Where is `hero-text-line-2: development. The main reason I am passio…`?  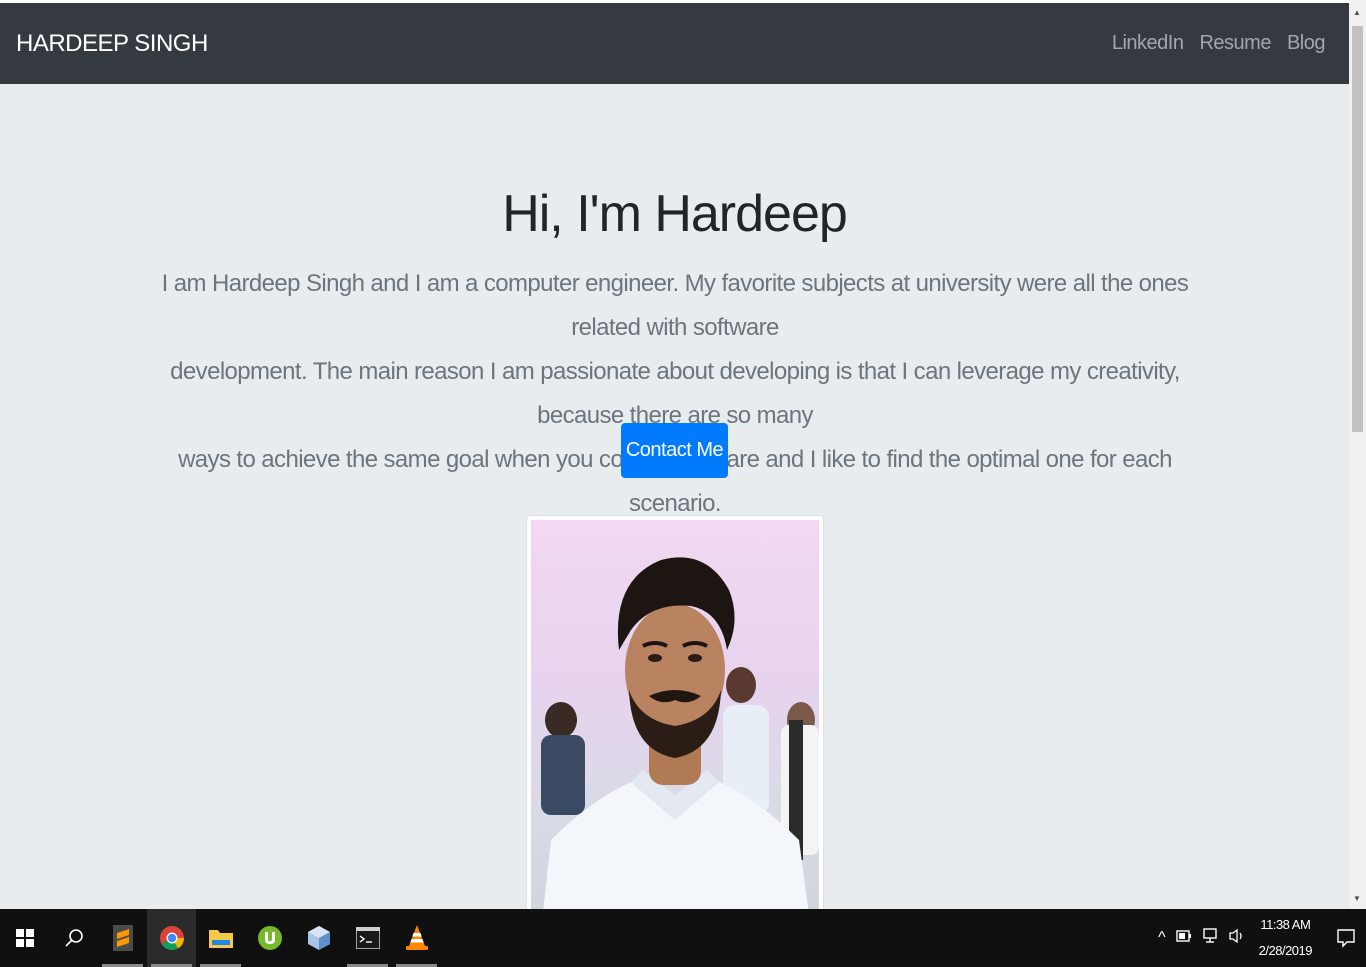 hero-text-line-2: development. The main reason I am passio… is located at coordinates (675, 393).